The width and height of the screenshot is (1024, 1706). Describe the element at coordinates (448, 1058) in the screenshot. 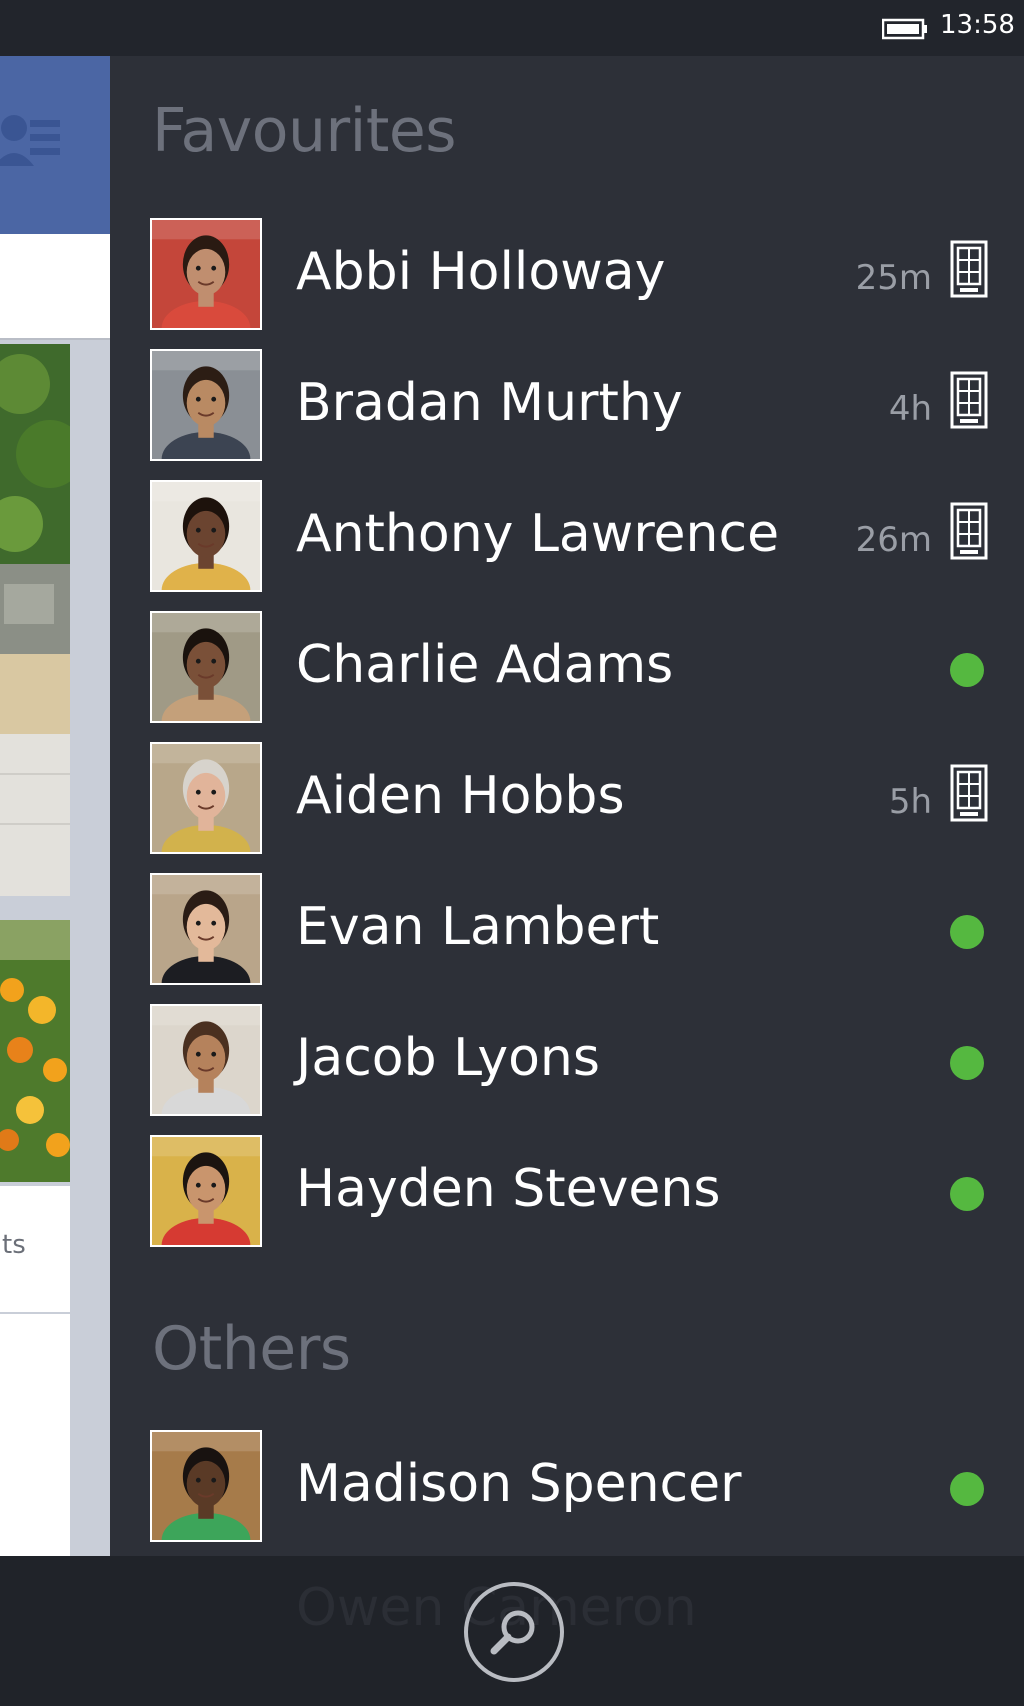

I see `contact-name: Jacob Lyons` at that location.